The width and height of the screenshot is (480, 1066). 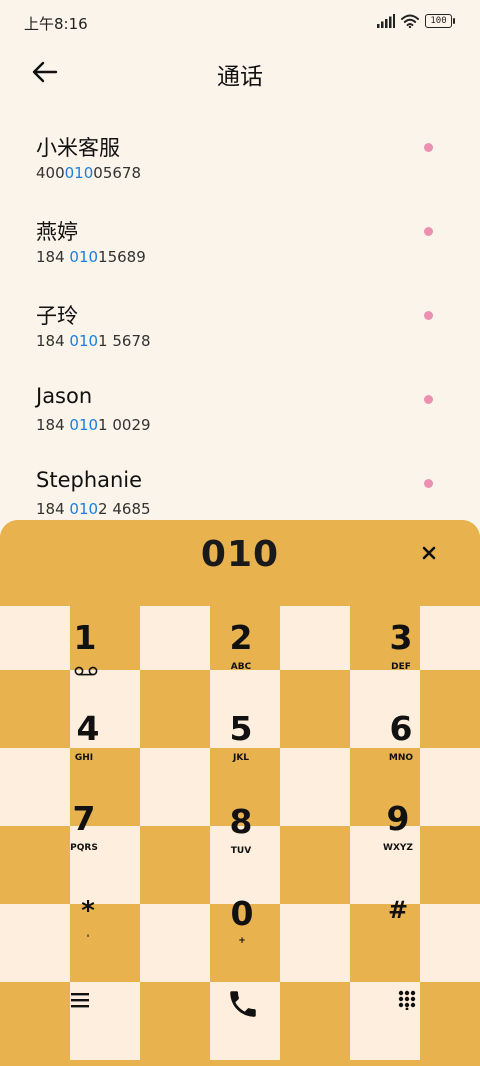 What do you see at coordinates (429, 553) in the screenshot?
I see `close-icon` at bounding box center [429, 553].